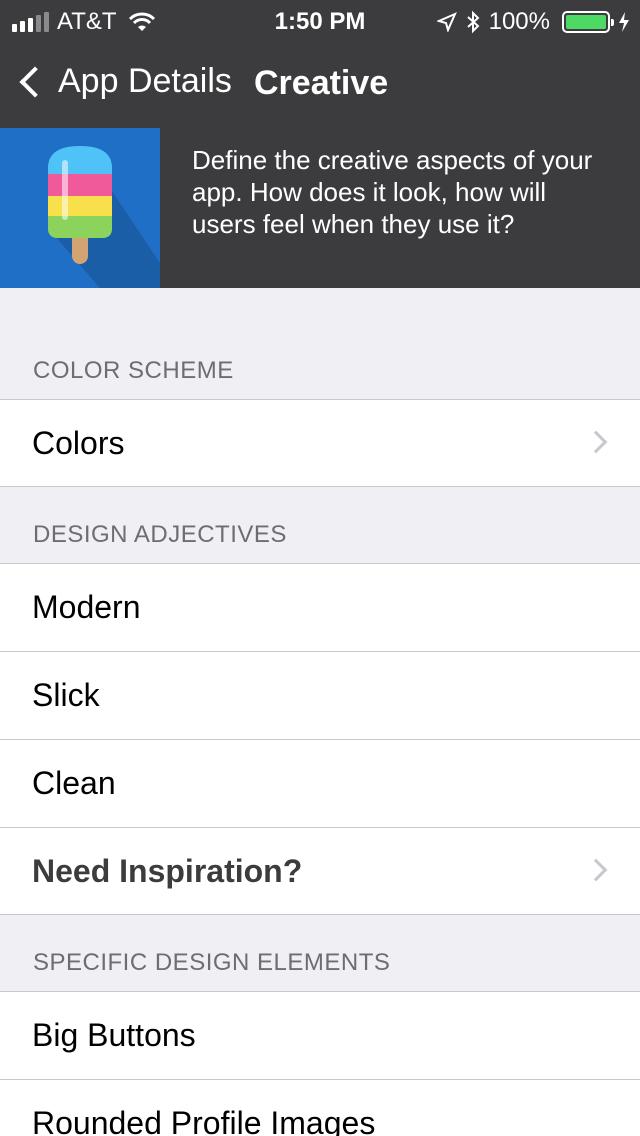  Describe the element at coordinates (160, 534) in the screenshot. I see `section-header-design-adjectives: DESIGN ADJECTIVES` at that location.